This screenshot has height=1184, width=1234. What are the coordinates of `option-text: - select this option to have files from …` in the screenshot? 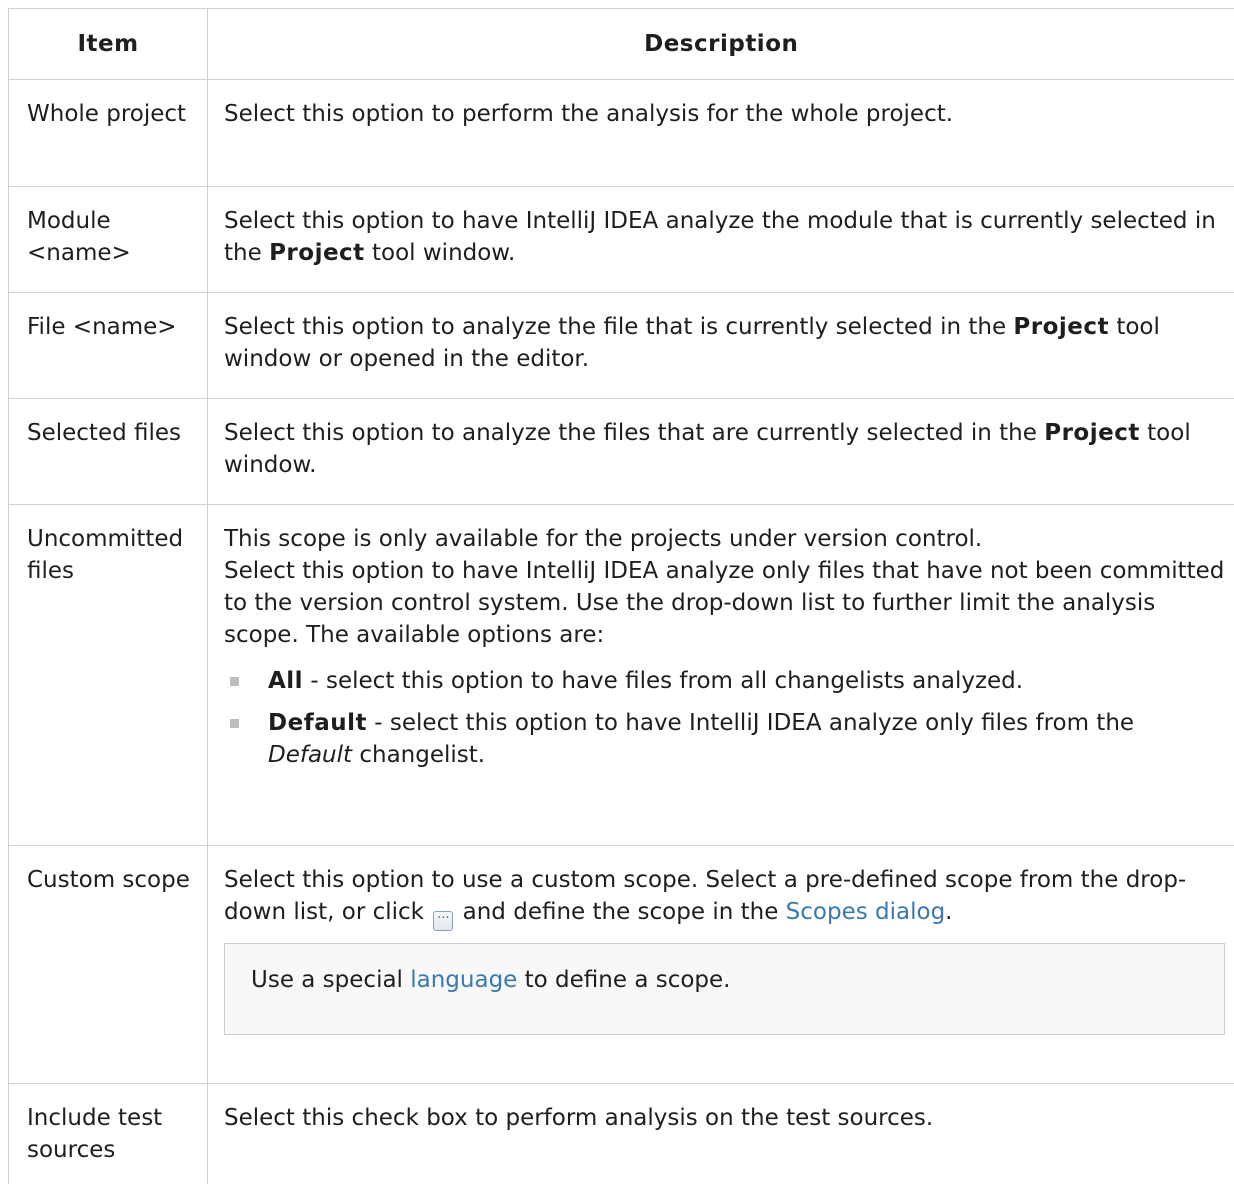 It's located at (663, 681).